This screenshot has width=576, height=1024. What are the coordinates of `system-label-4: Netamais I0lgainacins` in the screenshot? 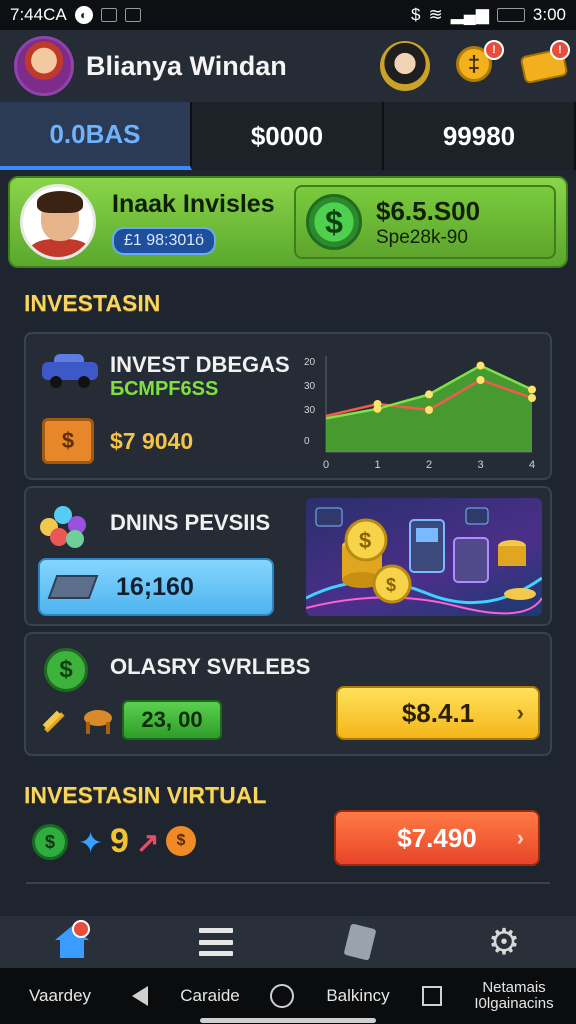 It's located at (514, 996).